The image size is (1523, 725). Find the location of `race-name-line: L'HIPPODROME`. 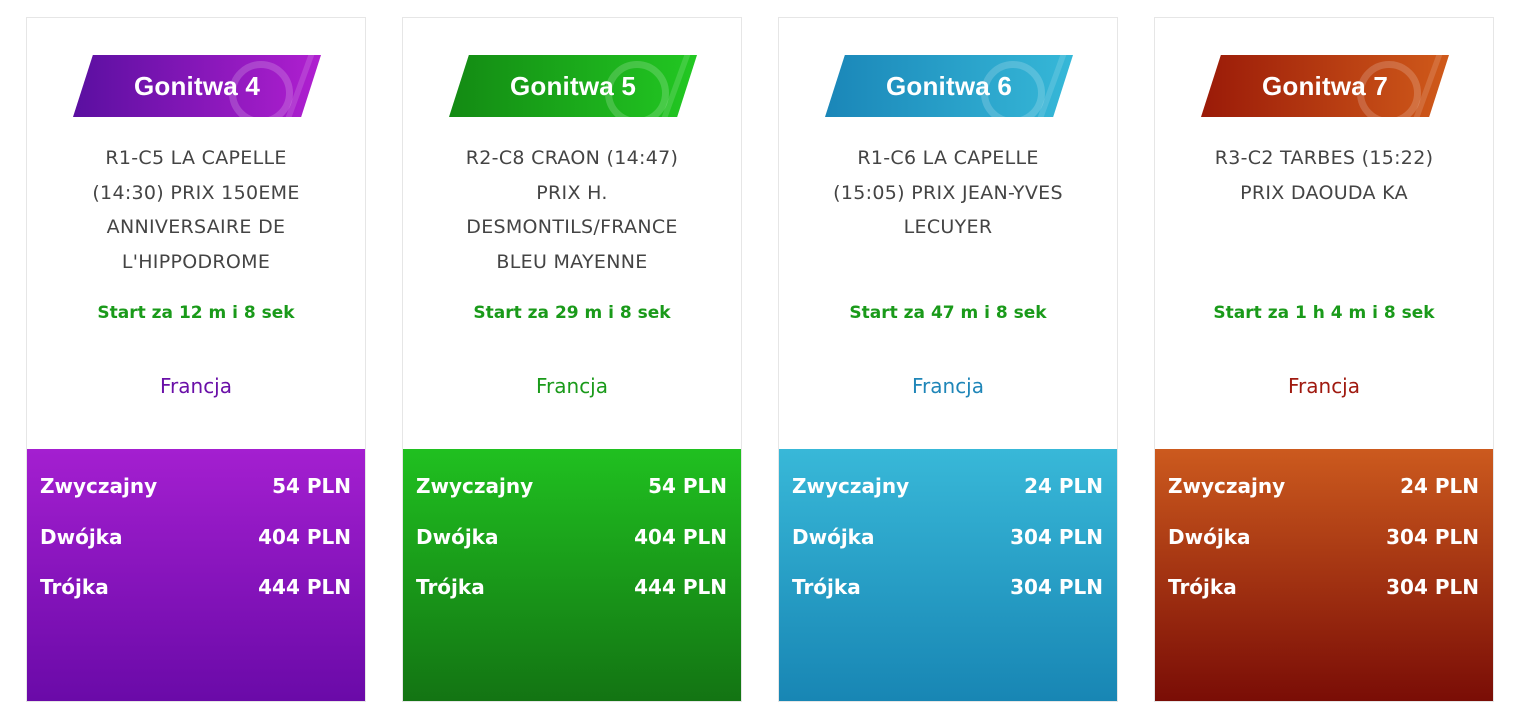

race-name-line: L'HIPPODROME is located at coordinates (196, 261).